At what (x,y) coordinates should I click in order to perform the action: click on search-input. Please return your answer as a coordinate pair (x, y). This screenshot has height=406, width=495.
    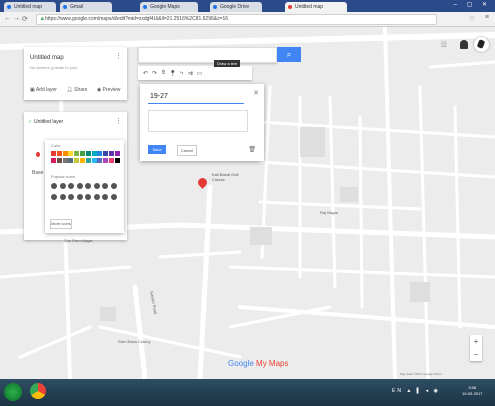
    Looking at the image, I should click on (207, 55).